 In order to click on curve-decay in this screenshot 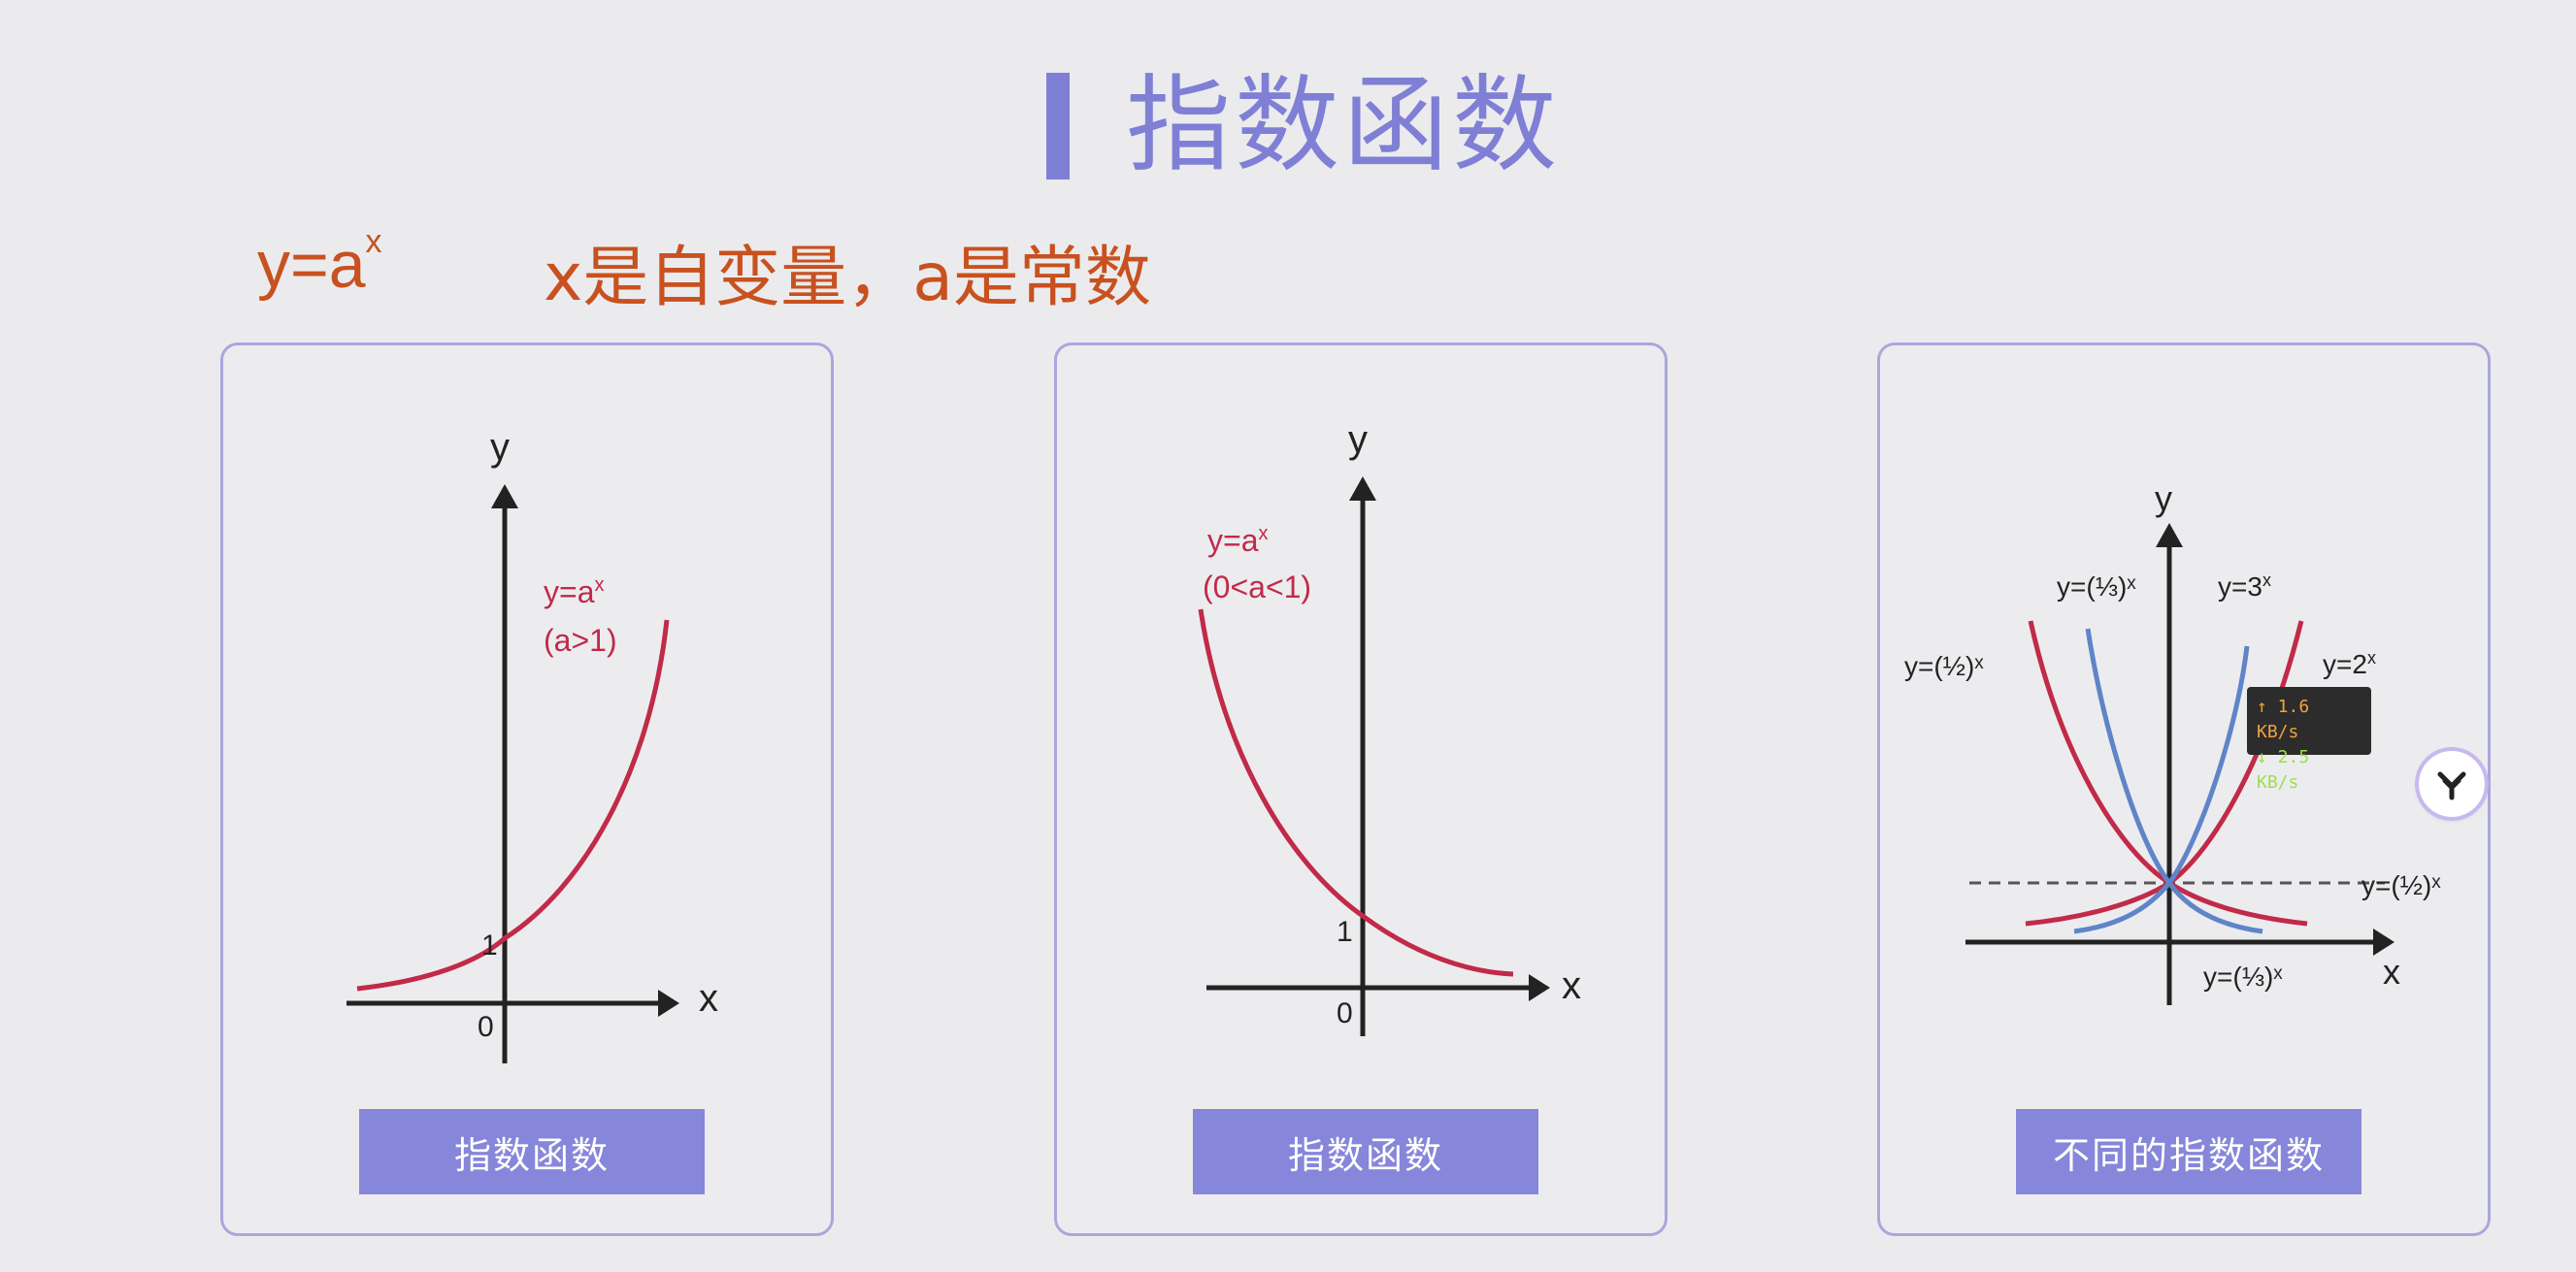, I will do `click(1356, 792)`.